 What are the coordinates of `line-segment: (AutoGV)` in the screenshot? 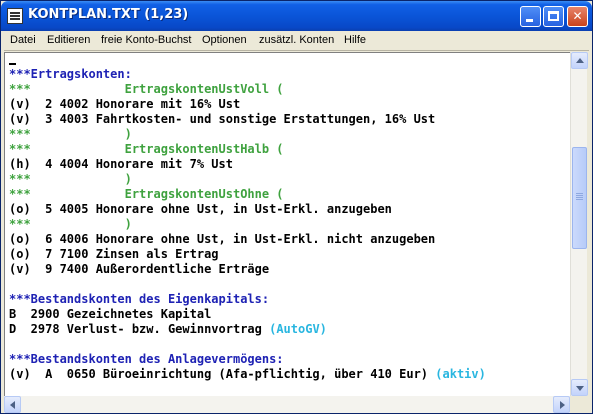 It's located at (298, 329).